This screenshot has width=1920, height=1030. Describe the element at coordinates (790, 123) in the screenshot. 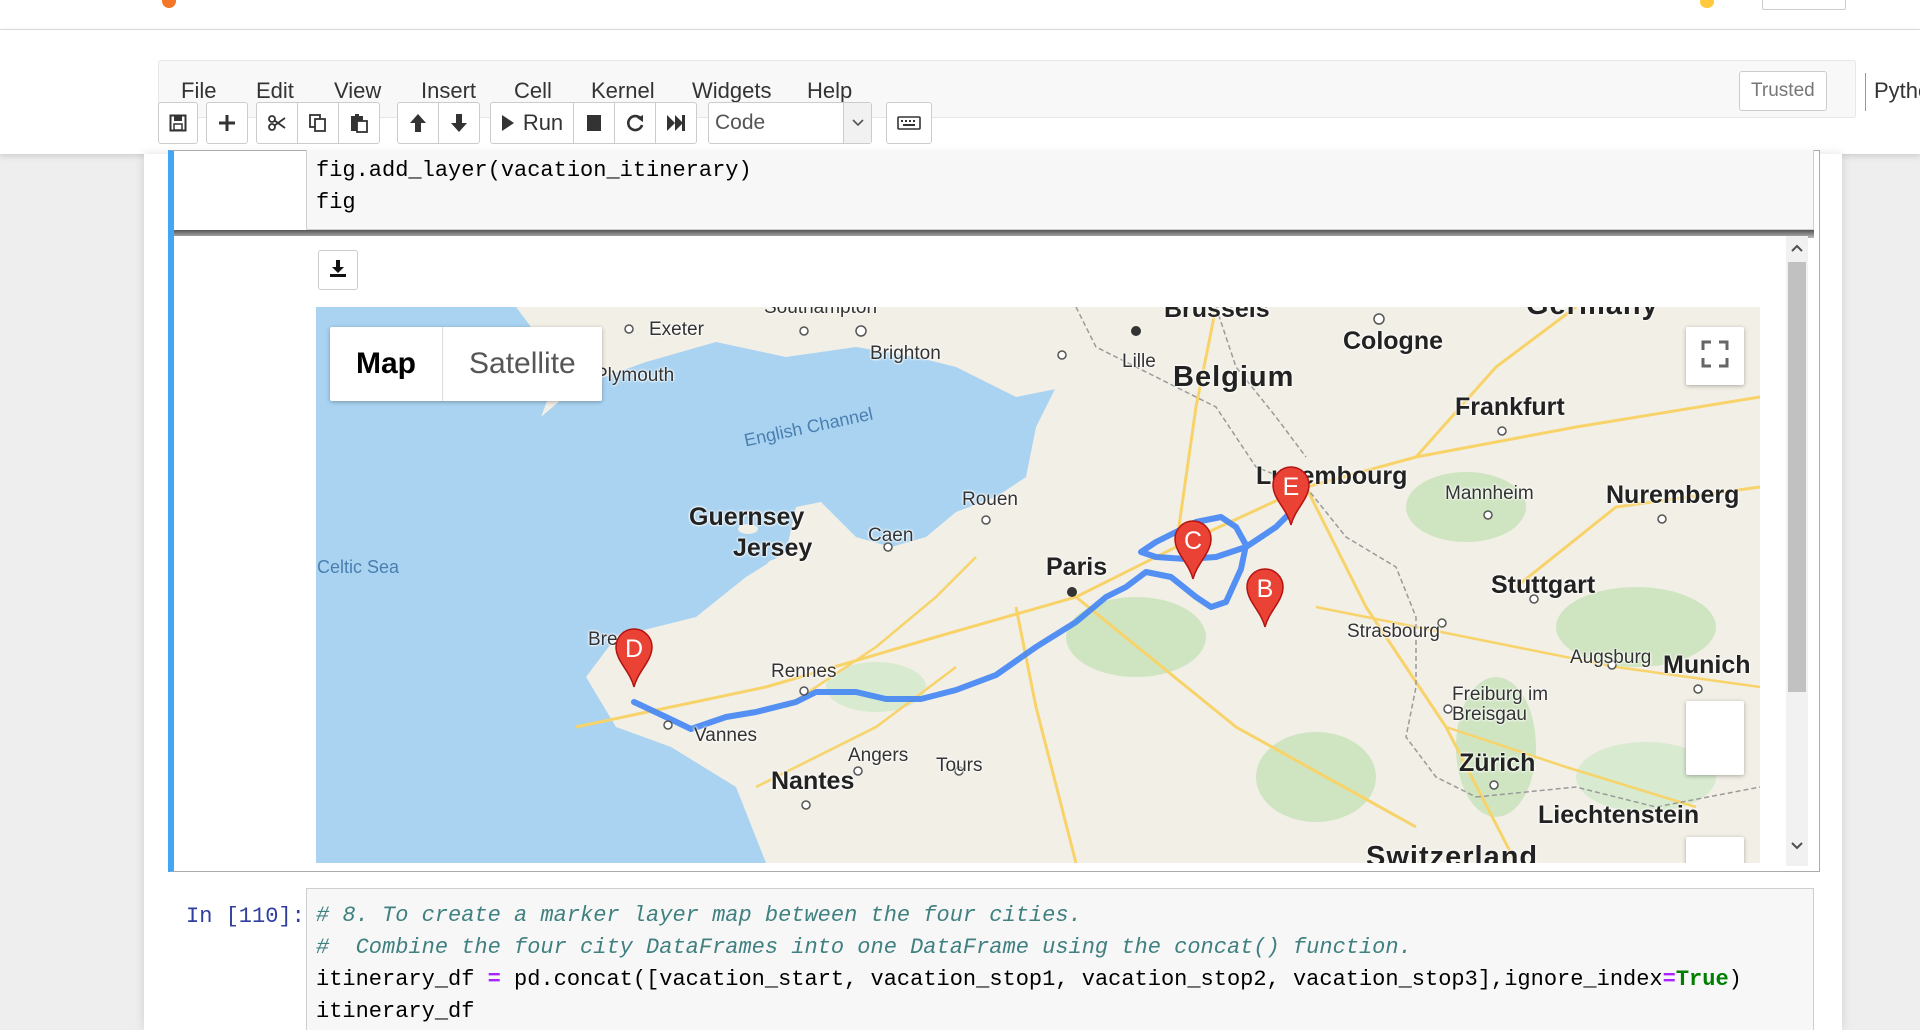

I see `cell-type-select: Code` at that location.